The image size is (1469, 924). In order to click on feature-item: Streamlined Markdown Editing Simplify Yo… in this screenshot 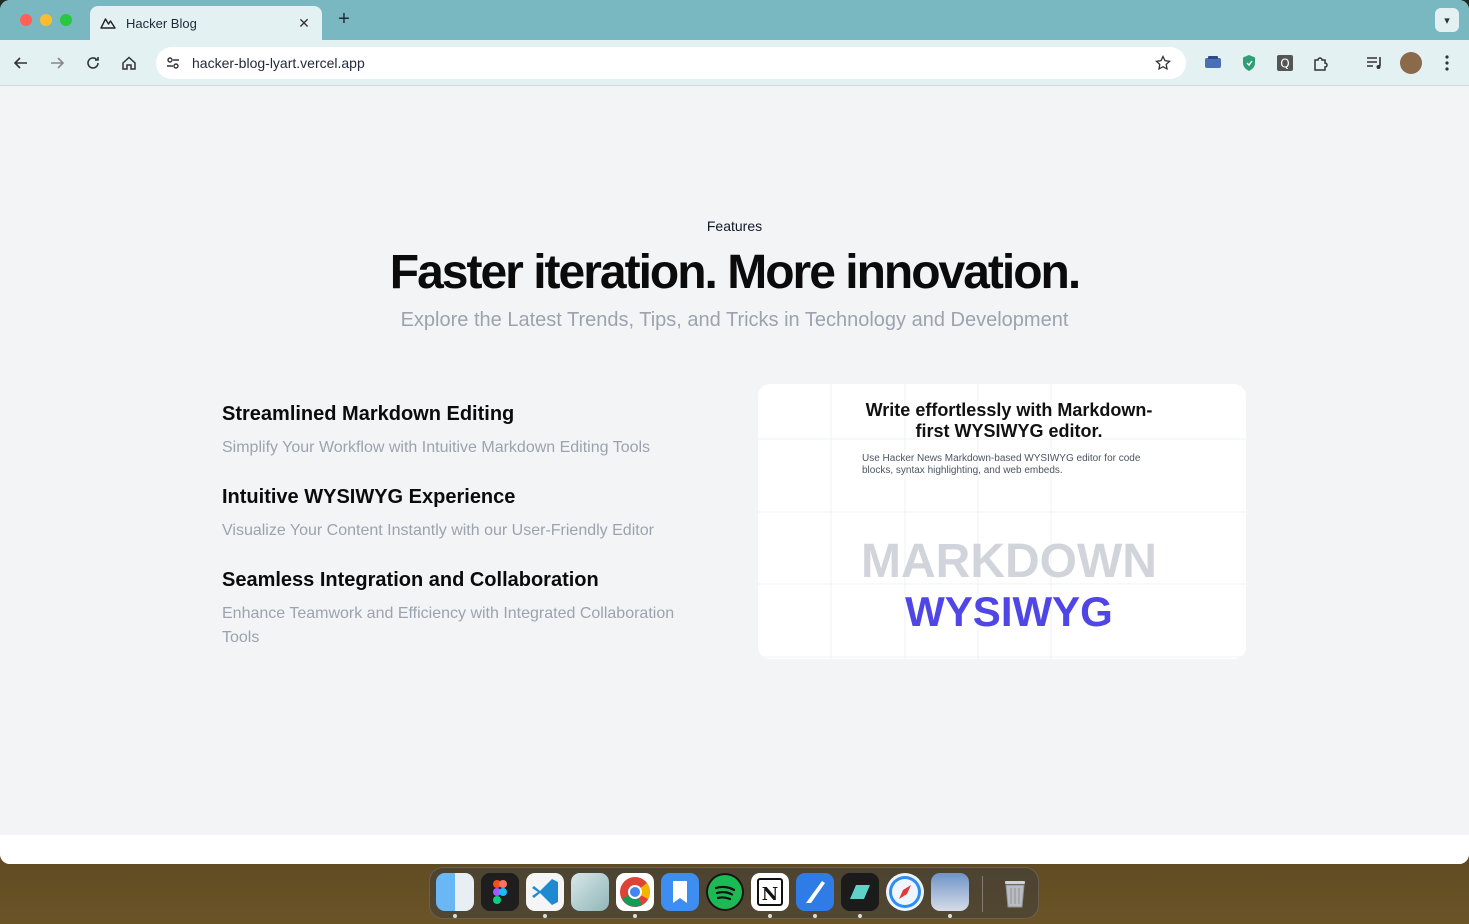, I will do `click(467, 431)`.